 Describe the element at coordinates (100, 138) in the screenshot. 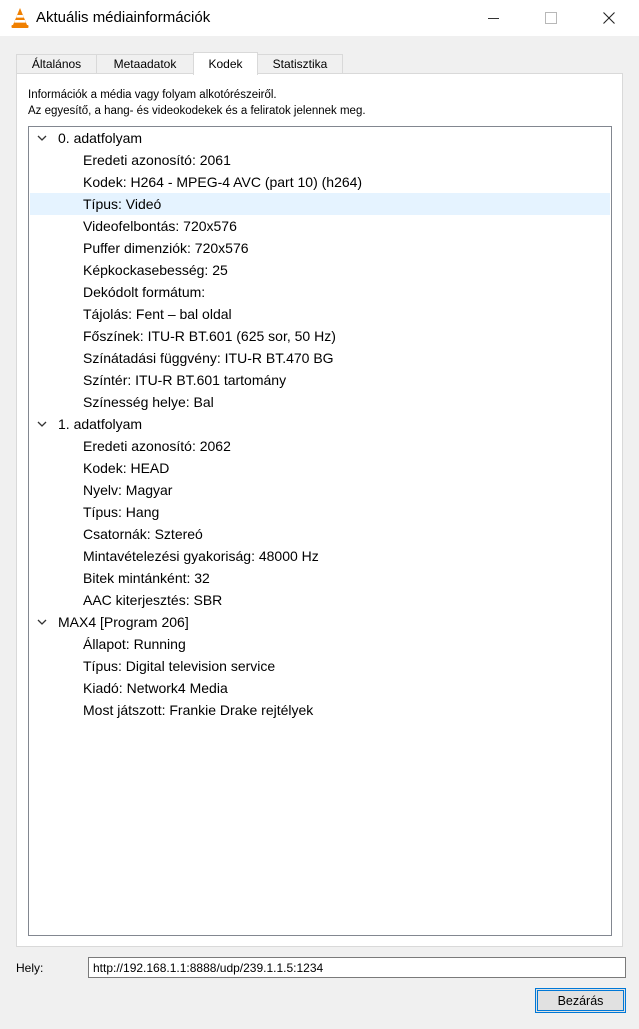

I see `tree-group-label: 0. adatfolyam` at that location.